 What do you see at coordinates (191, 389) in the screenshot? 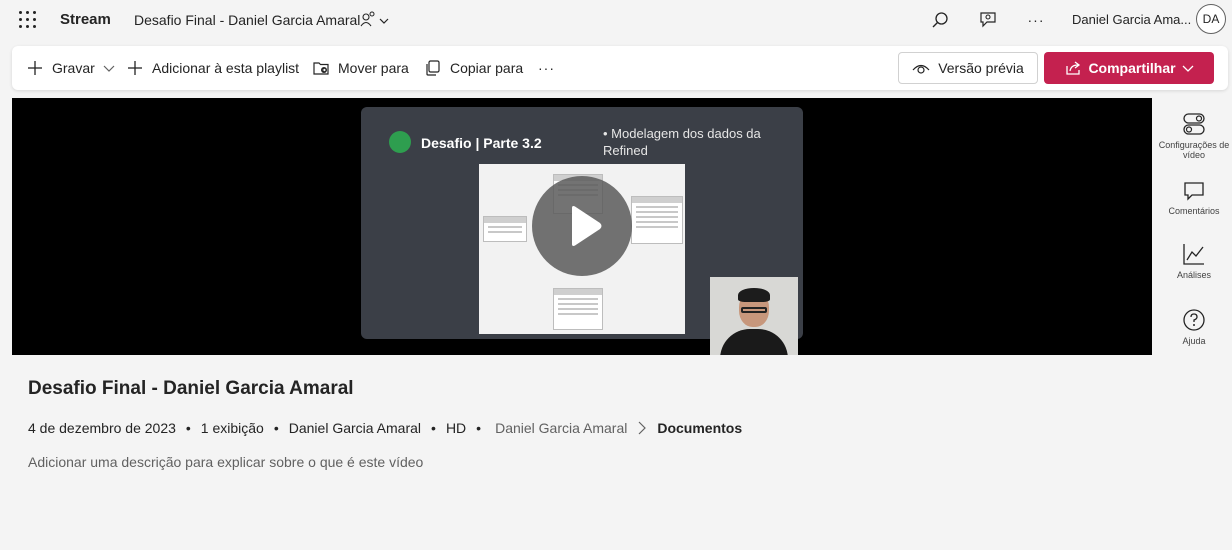
I see `video-title: Desafio Final - Daniel Garcia Amaral` at bounding box center [191, 389].